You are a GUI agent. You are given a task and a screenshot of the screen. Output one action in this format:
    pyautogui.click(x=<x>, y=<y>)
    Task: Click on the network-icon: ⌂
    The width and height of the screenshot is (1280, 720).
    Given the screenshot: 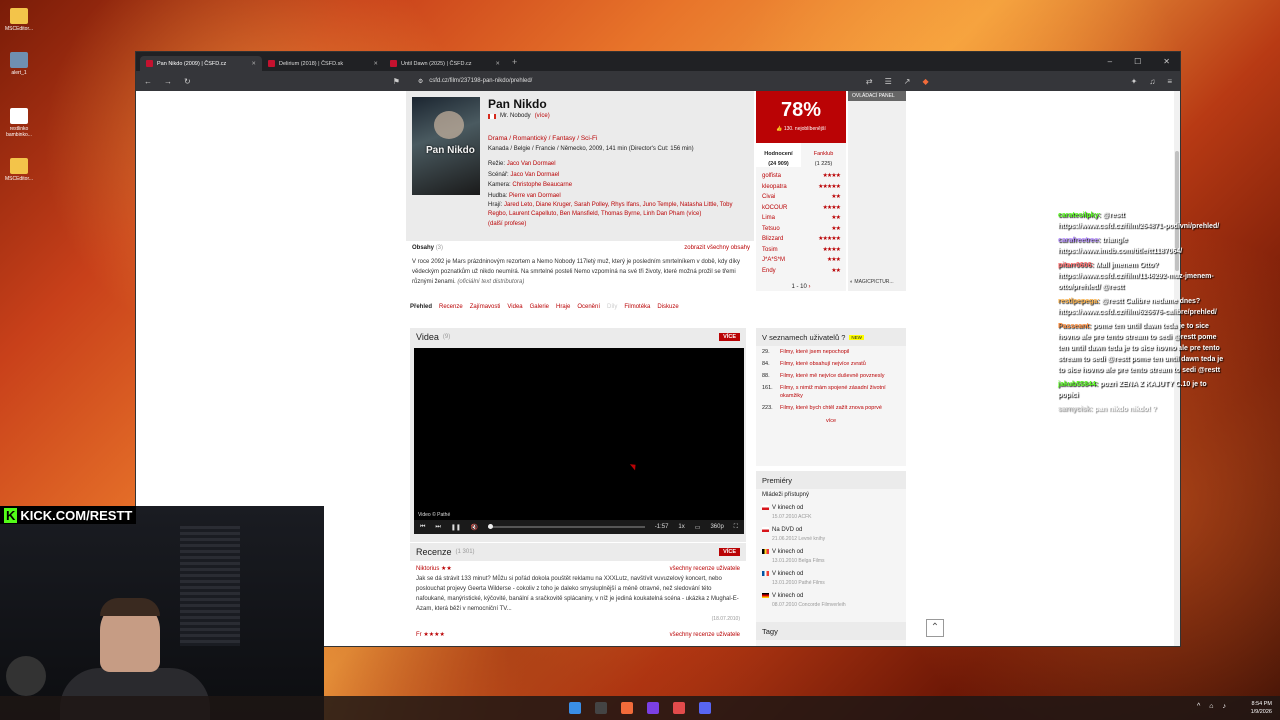 What is the action you would take?
    pyautogui.click(x=1211, y=706)
    